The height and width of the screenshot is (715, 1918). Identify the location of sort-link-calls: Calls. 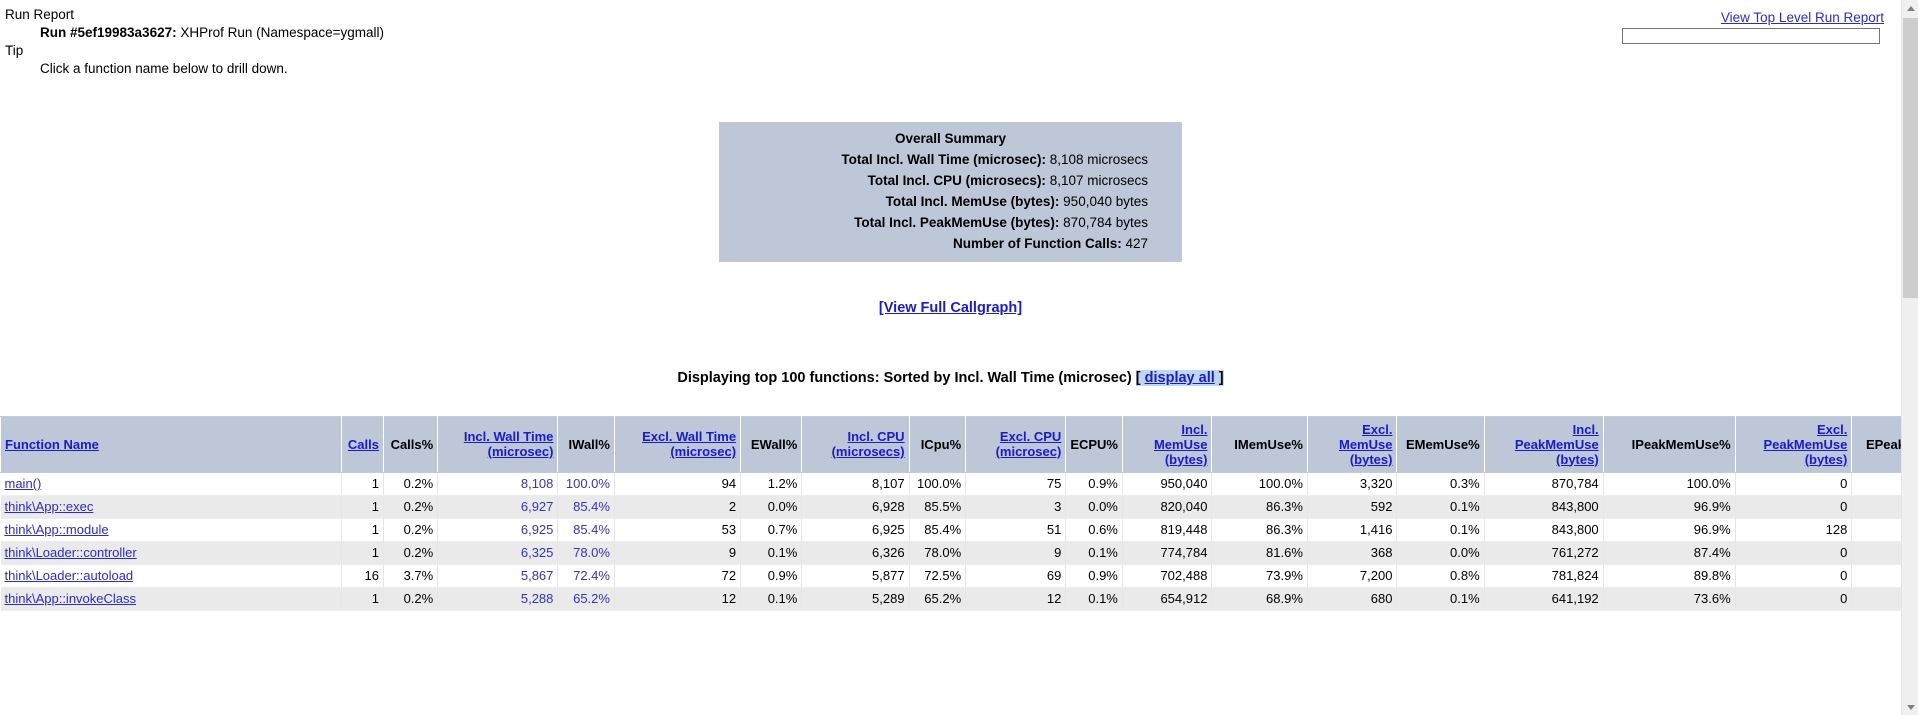
(363, 444).